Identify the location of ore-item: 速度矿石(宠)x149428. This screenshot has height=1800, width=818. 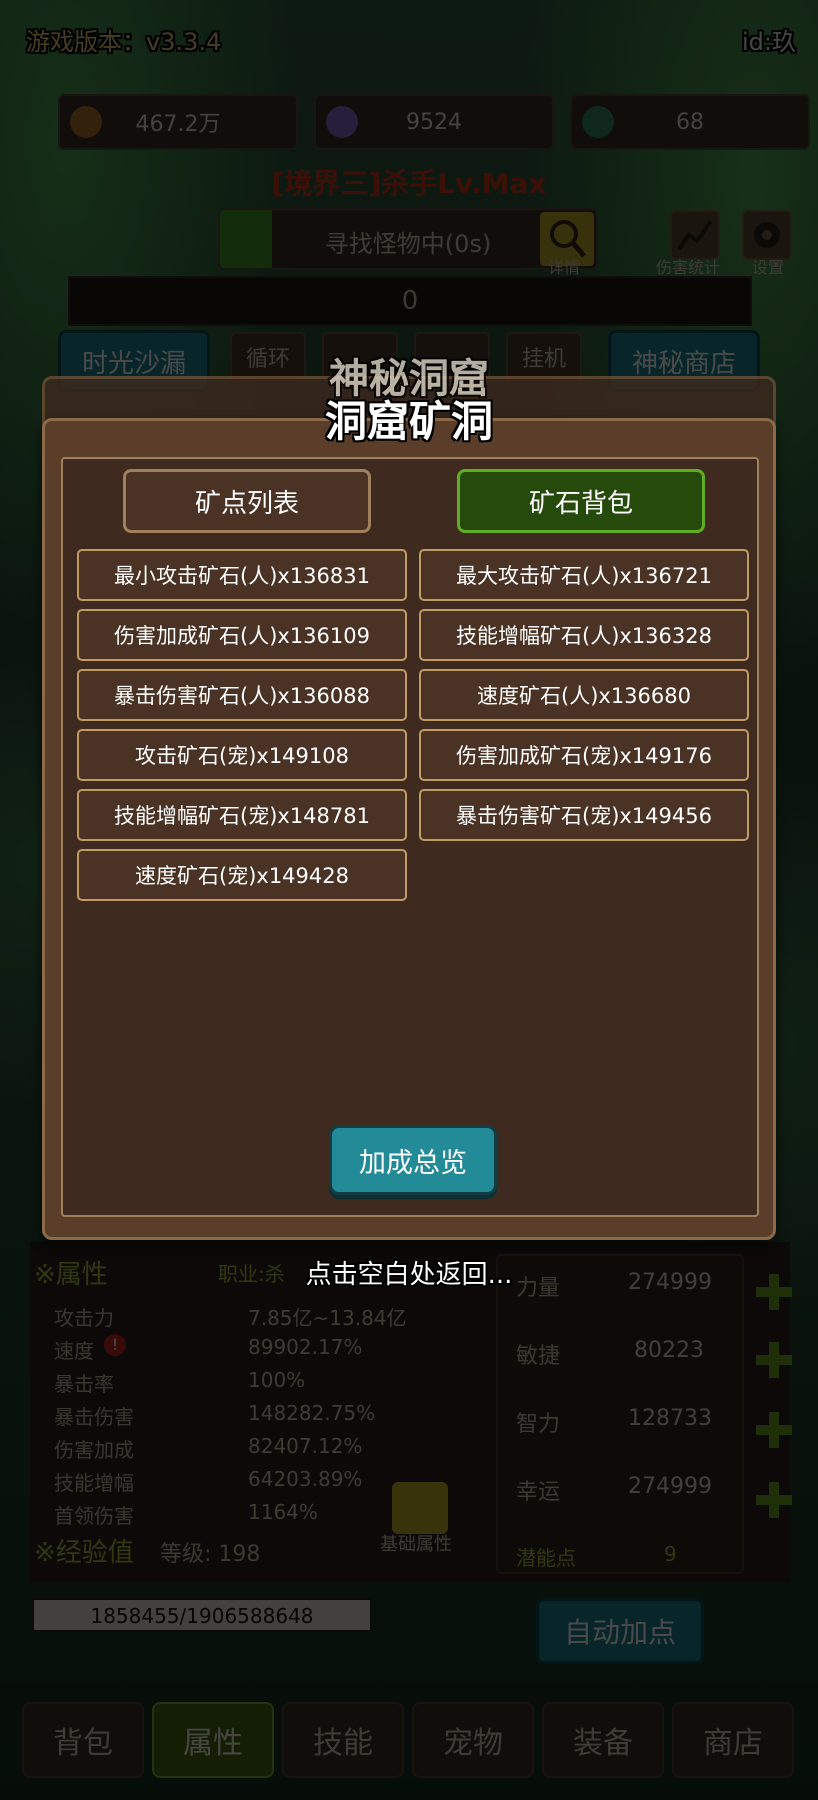
(242, 875).